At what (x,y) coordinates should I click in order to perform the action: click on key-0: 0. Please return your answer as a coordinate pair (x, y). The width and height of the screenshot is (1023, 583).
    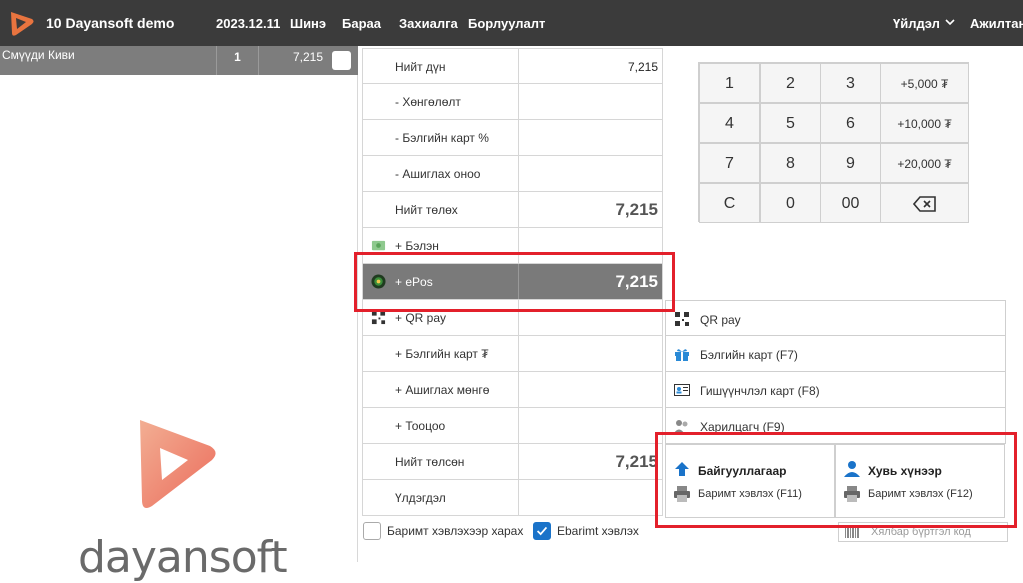
    Looking at the image, I should click on (790, 203).